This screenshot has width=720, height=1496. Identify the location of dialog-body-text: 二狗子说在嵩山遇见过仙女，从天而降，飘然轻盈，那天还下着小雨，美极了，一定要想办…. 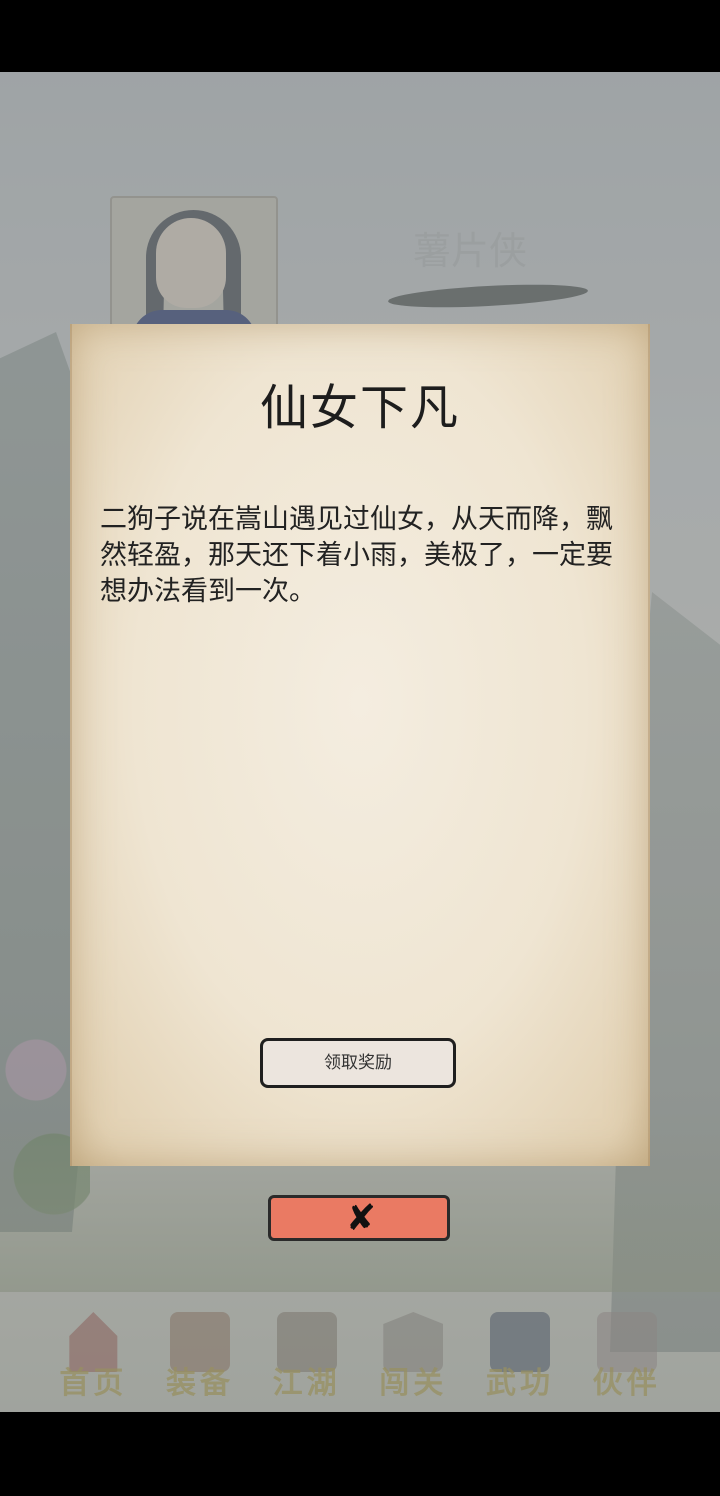
(356, 555).